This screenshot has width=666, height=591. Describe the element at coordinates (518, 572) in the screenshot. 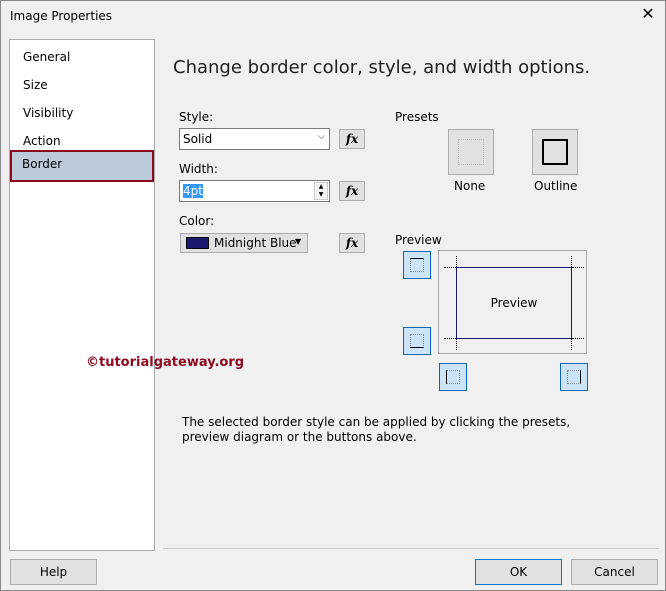

I see `ok-button: OK` at that location.